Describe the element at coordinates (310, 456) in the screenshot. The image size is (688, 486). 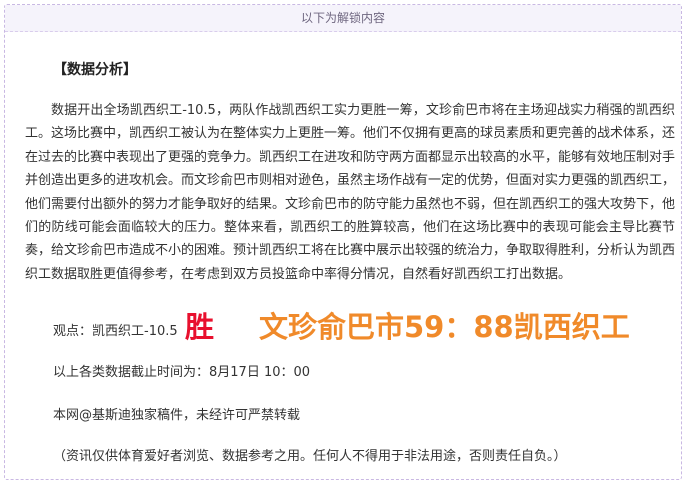
I see `disclaimer: （资讯仅供体育爱好者浏览、数据参考之用。任何人不得用于非法用途，否则责任自负。）` at that location.